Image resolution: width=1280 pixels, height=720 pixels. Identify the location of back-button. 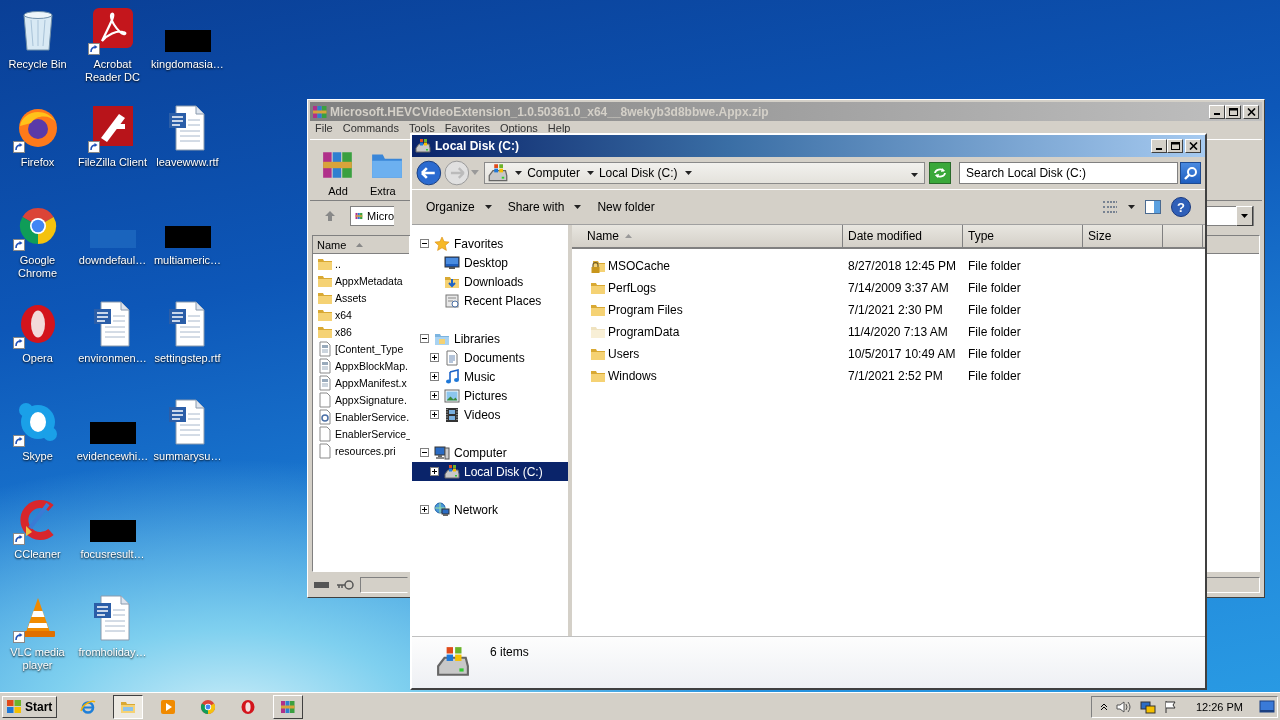
(429, 173).